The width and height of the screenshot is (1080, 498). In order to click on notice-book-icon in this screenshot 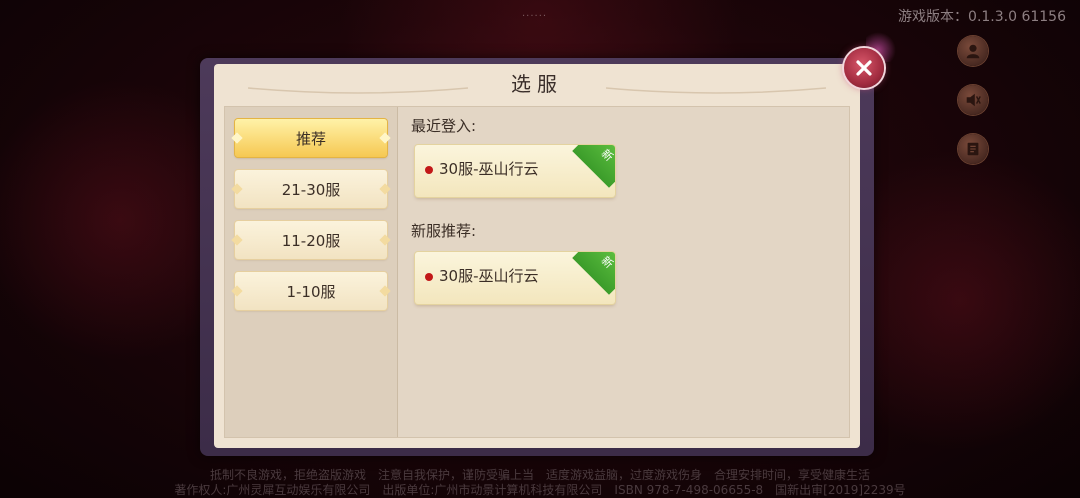, I will do `click(973, 149)`.